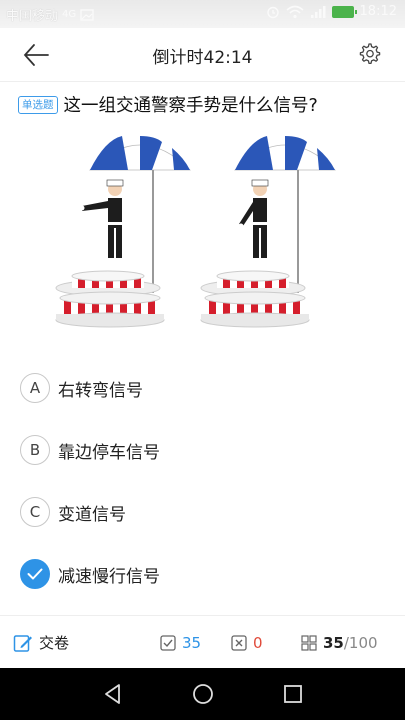 The width and height of the screenshot is (405, 720). Describe the element at coordinates (202, 14) in the screenshot. I see `status-bar: 中国移动 4G 18:12` at that location.